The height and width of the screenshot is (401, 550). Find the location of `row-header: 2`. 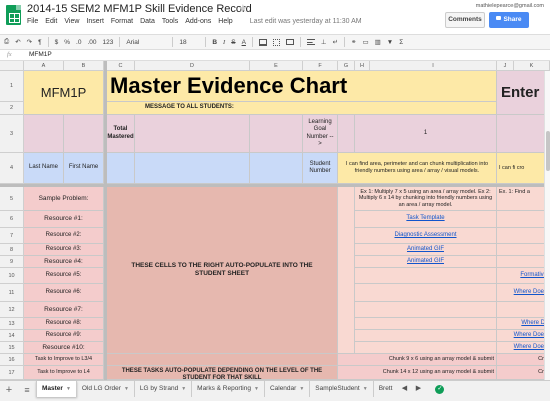

row-header: 2 is located at coordinates (12, 108).